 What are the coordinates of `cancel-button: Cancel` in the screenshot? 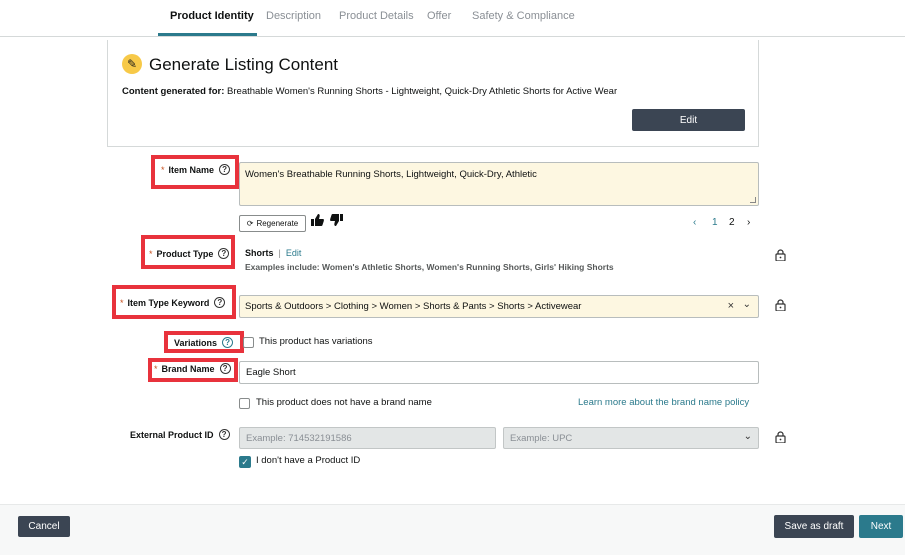 It's located at (44, 526).